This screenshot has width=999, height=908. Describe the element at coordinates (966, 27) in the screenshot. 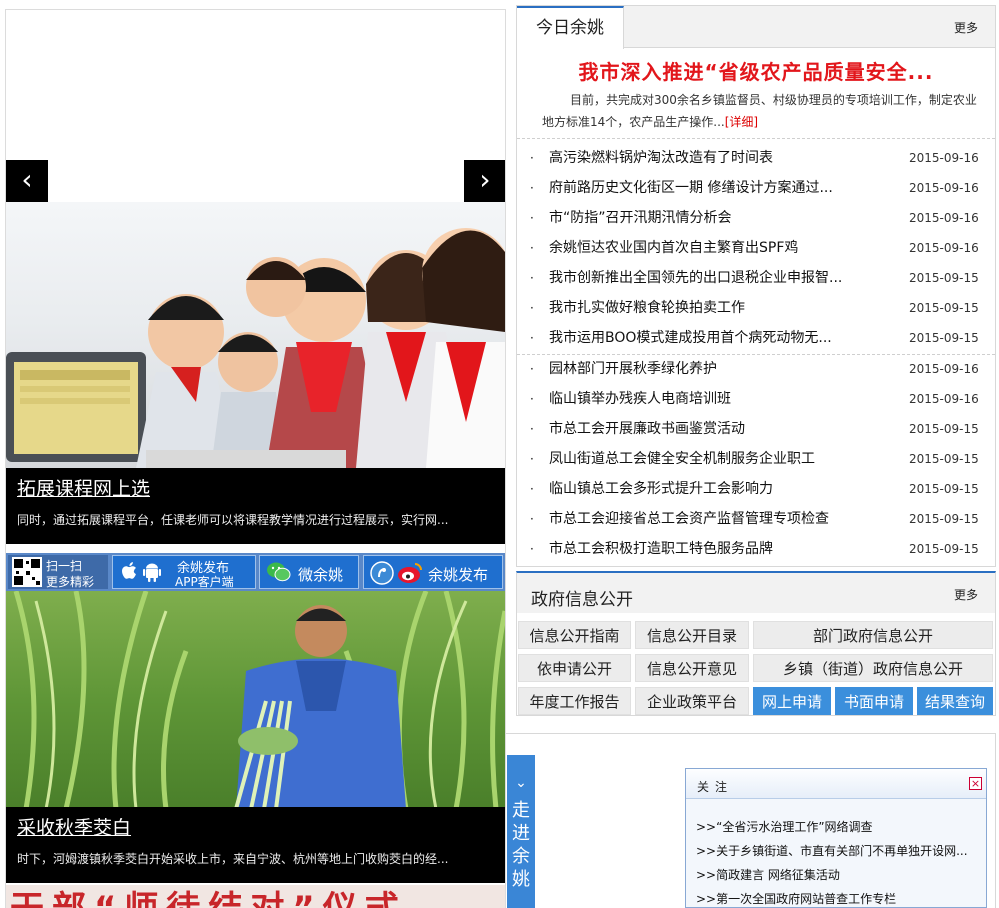

I see `news-more-link: 更多` at that location.